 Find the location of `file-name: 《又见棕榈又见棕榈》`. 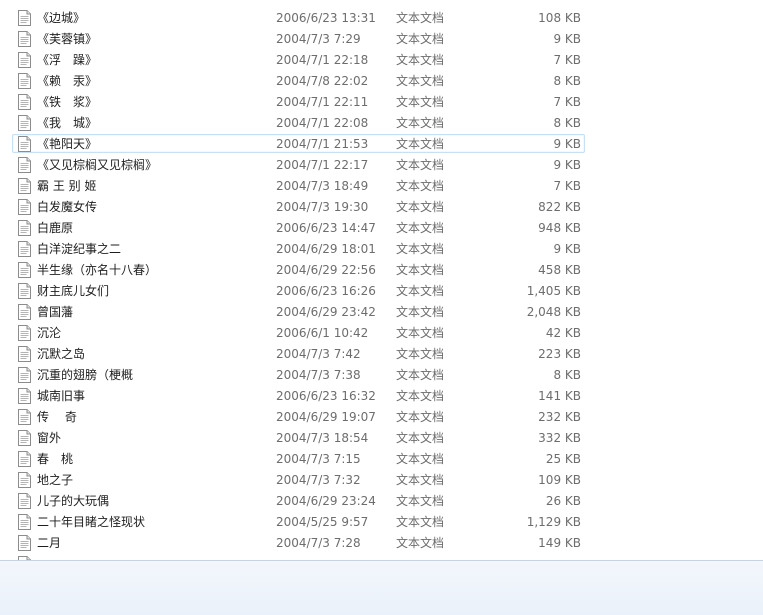

file-name: 《又见棕榈又见棕榈》 is located at coordinates (97, 165).